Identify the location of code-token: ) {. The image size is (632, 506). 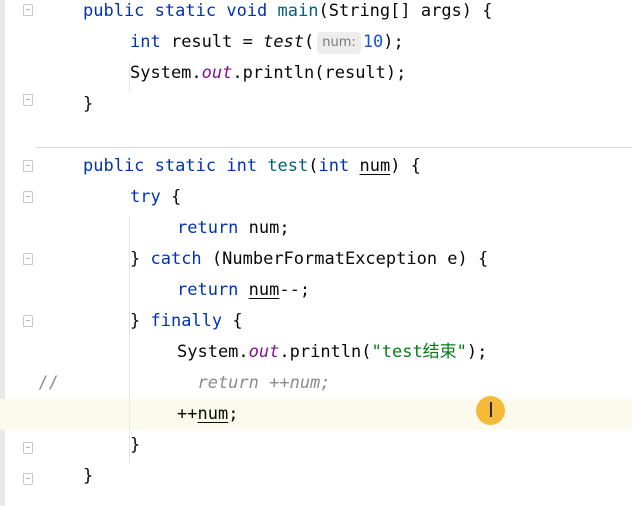
(405, 166).